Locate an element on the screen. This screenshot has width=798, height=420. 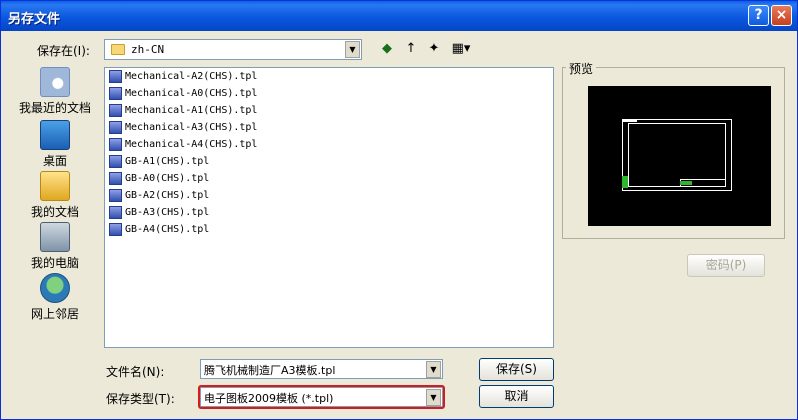
up-folder-icon: ↑ is located at coordinates (411, 49).